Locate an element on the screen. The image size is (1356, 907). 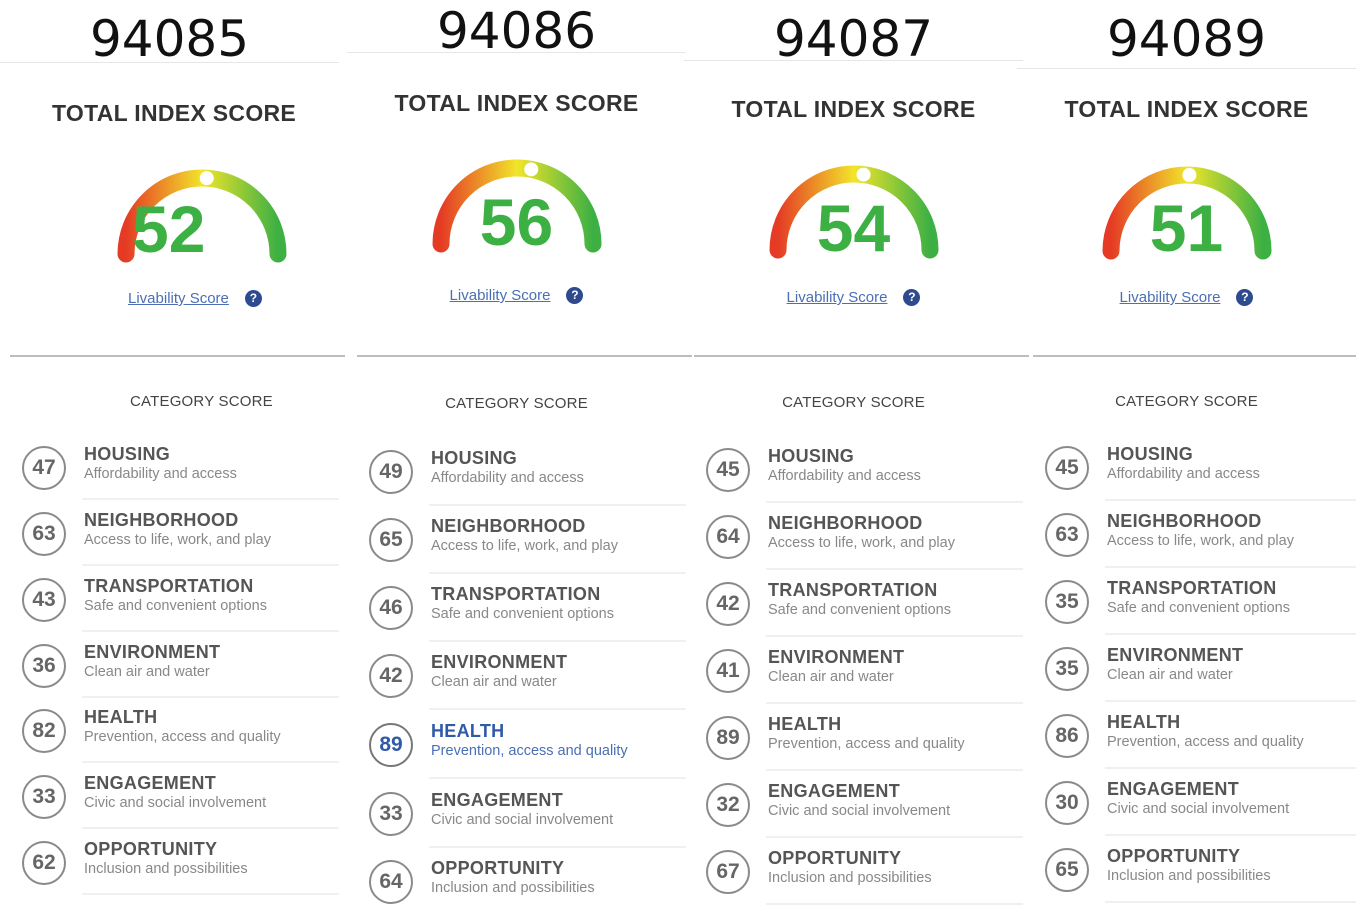
category-row-environment: 36 ENVIRONMENT Clean air and water is located at coordinates (174, 665).